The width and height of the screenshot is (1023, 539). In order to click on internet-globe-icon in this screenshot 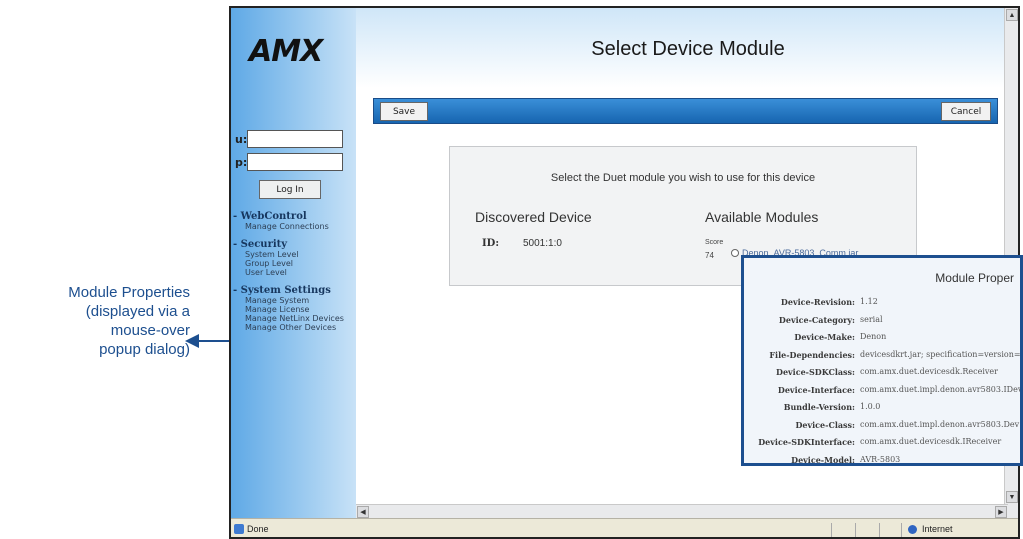, I will do `click(912, 529)`.